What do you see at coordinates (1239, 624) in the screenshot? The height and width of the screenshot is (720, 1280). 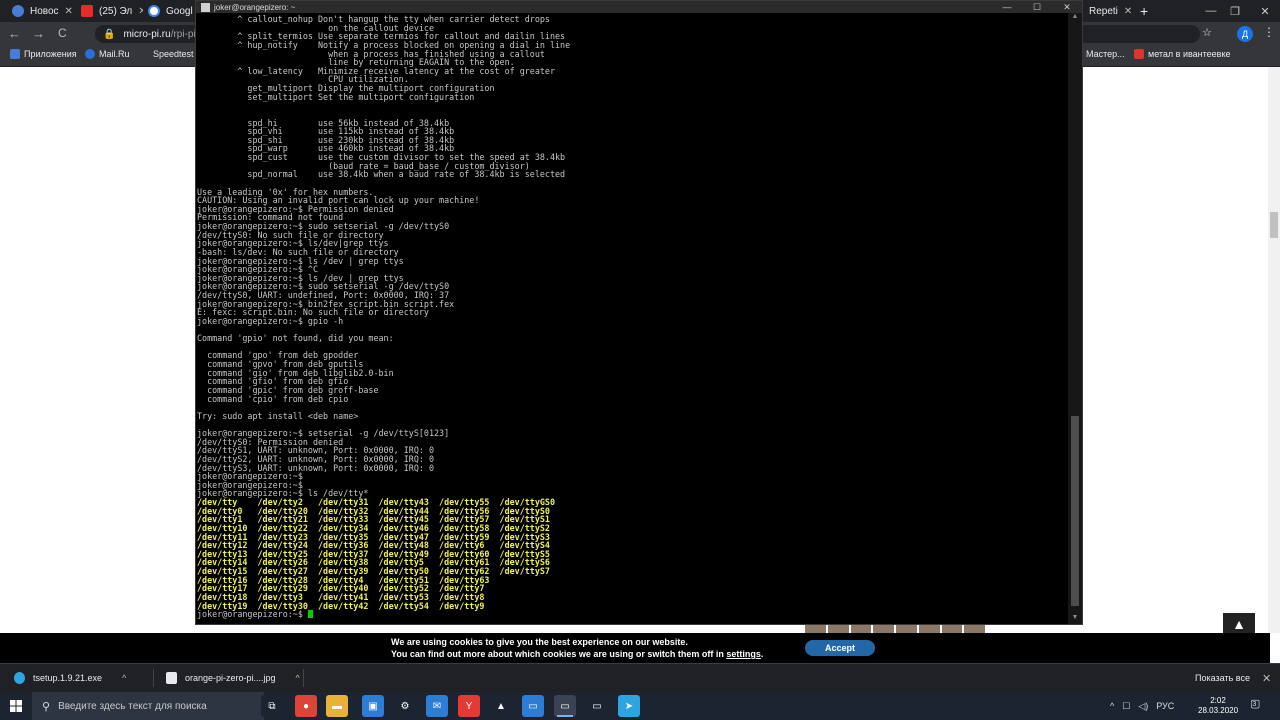 I see `scroll-to-top-button: ▲` at bounding box center [1239, 624].